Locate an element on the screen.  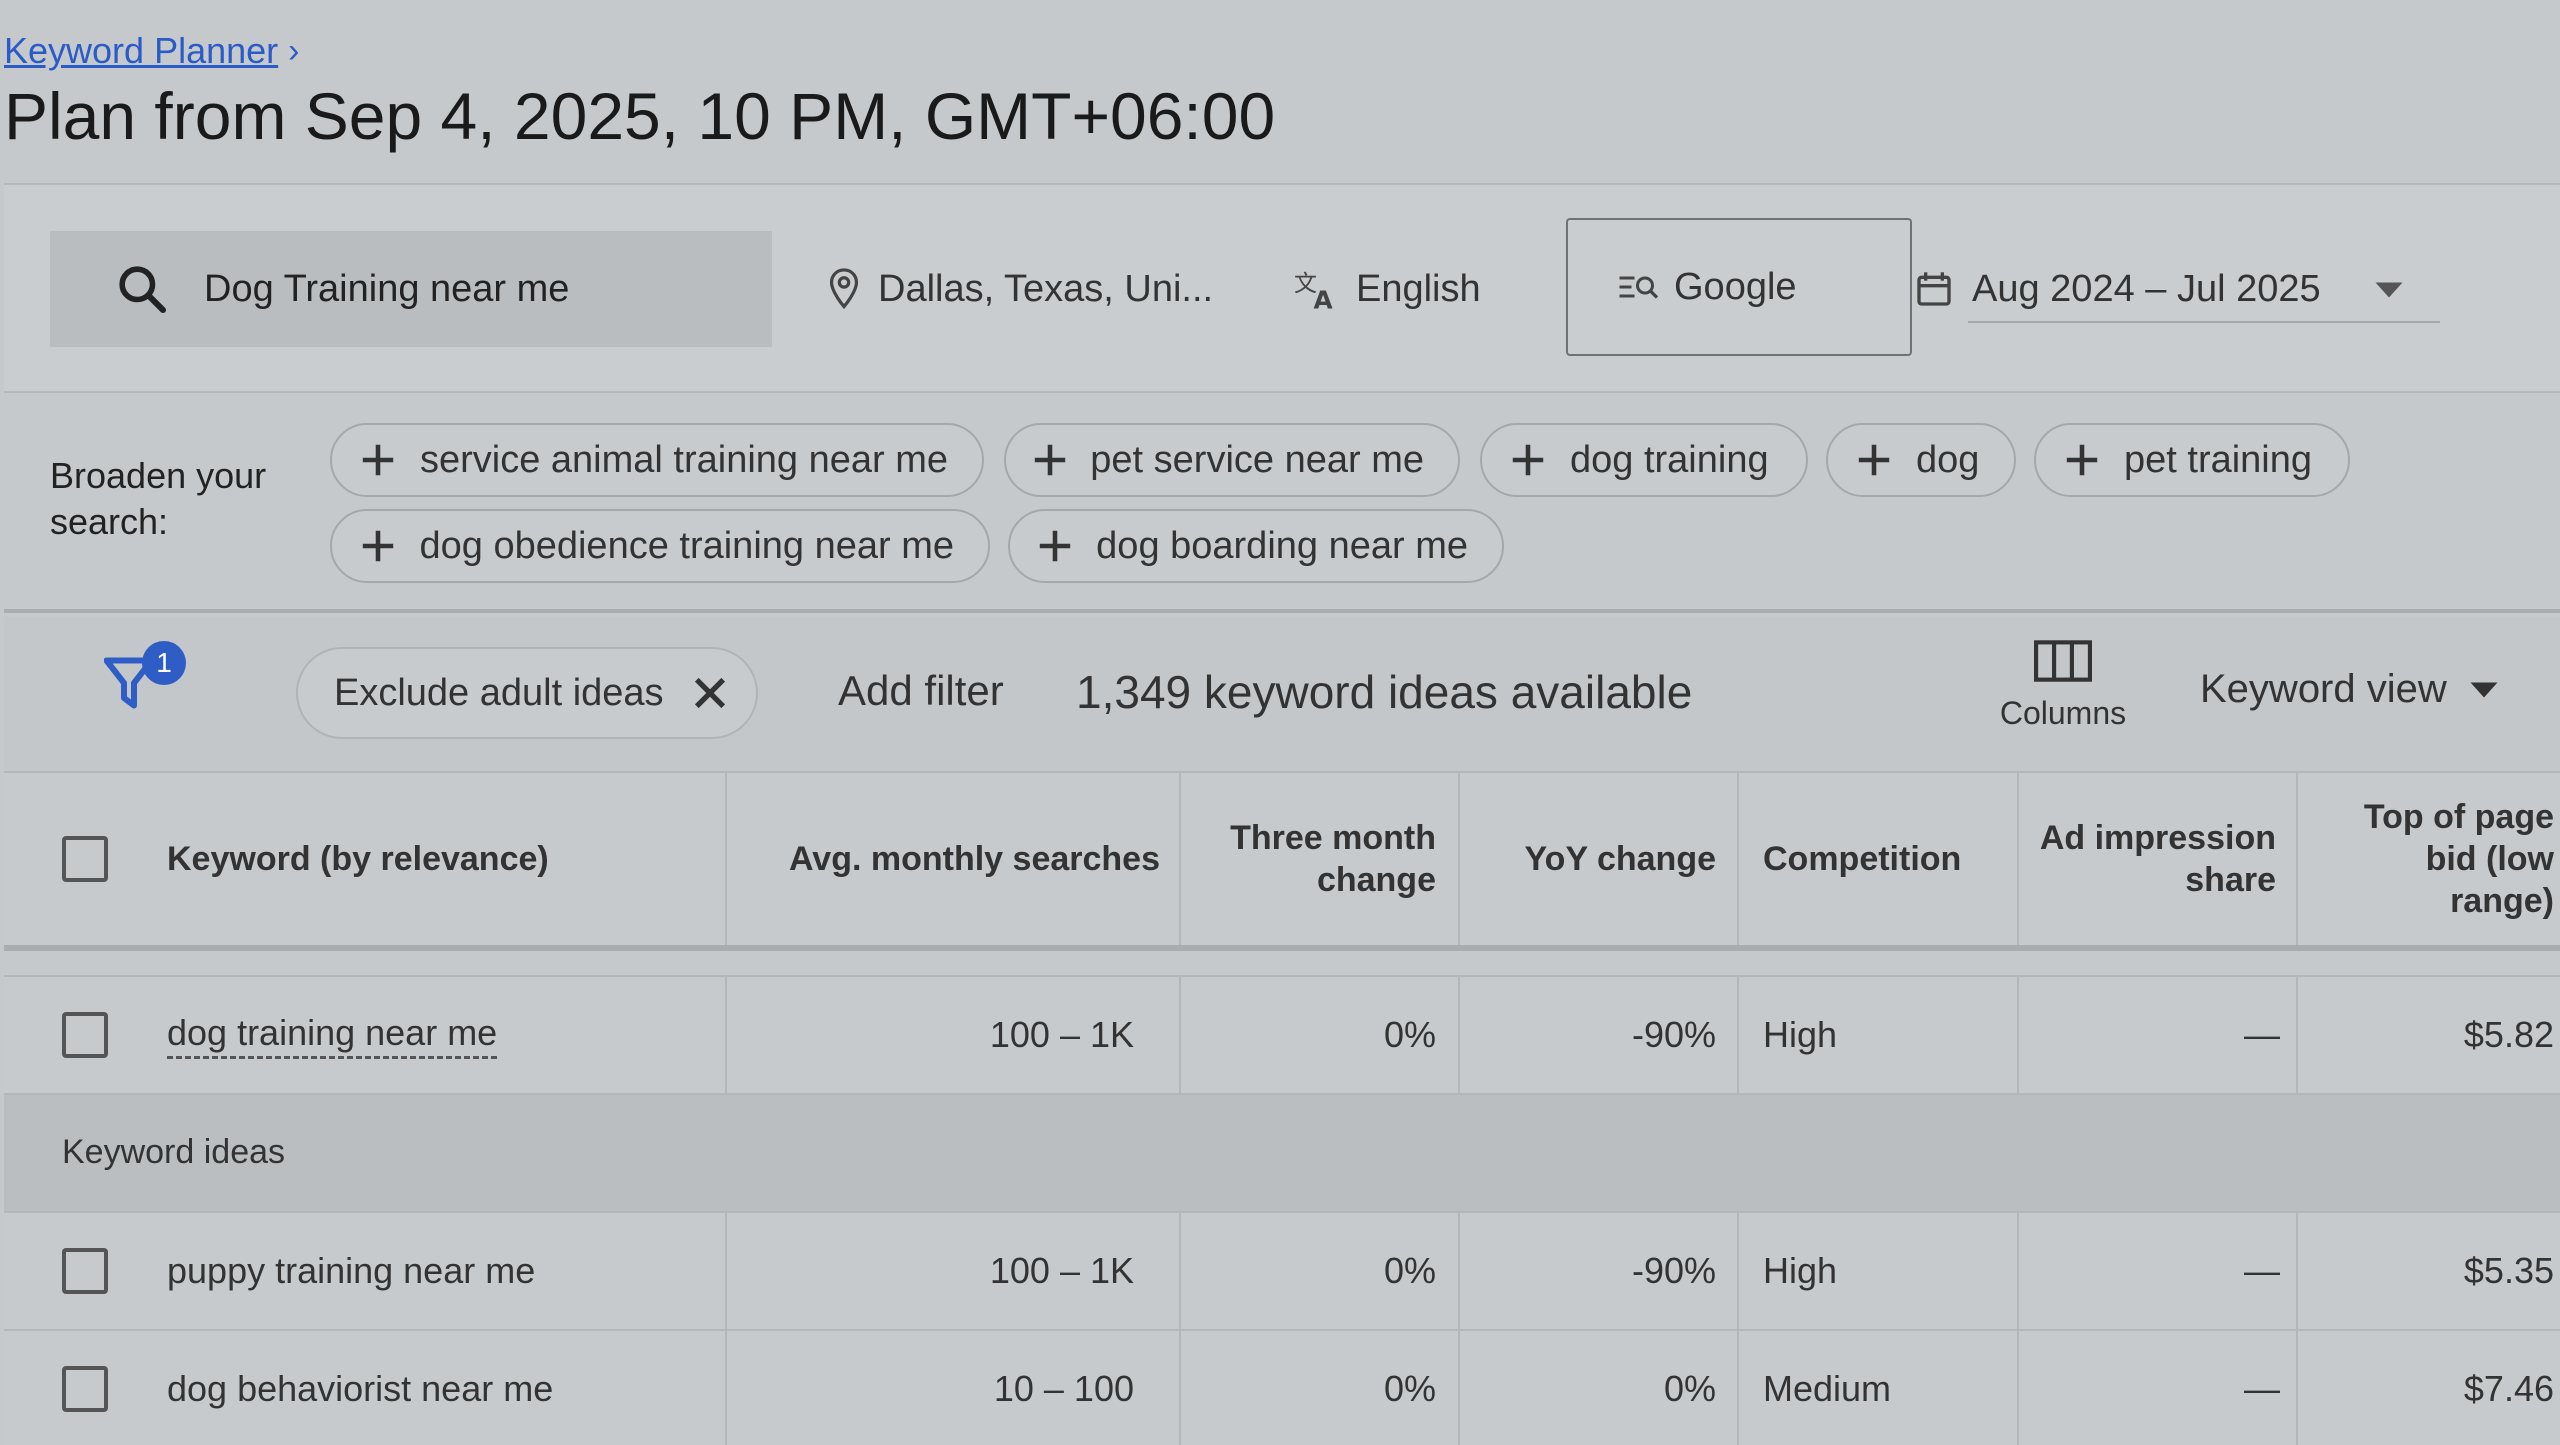
keyword-search-input: Dog Training near me is located at coordinates (411, 289).